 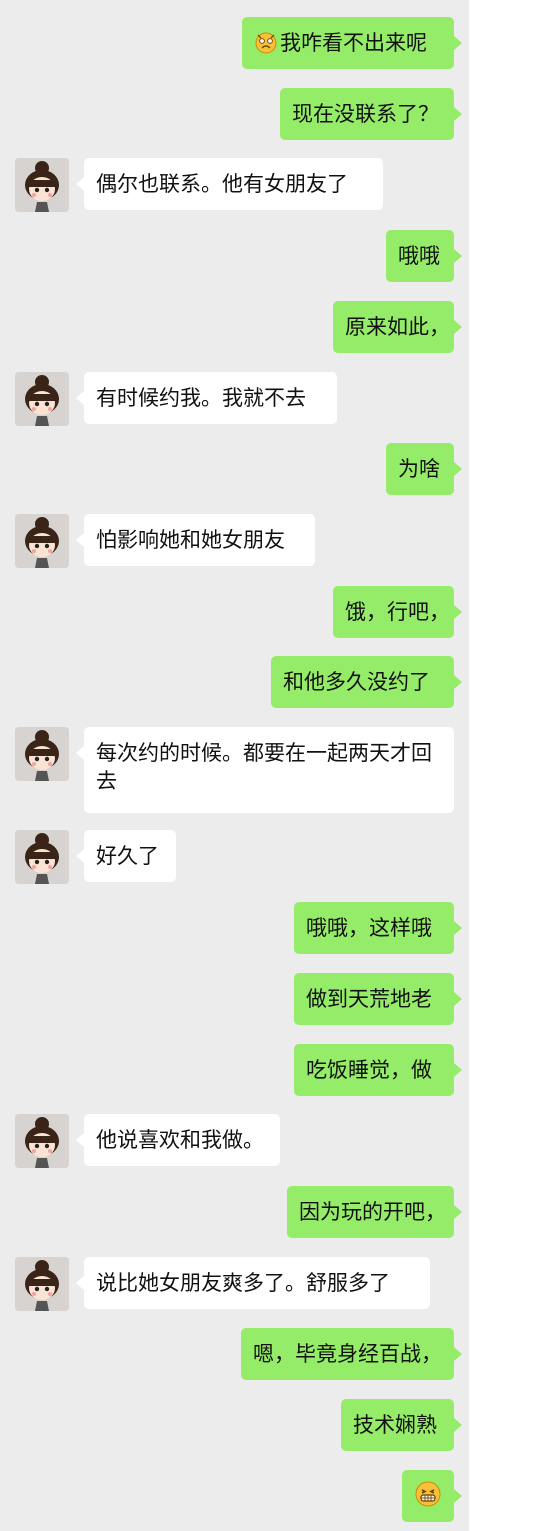 I want to click on message-text: 有时候约我。我就不去, so click(x=201, y=398).